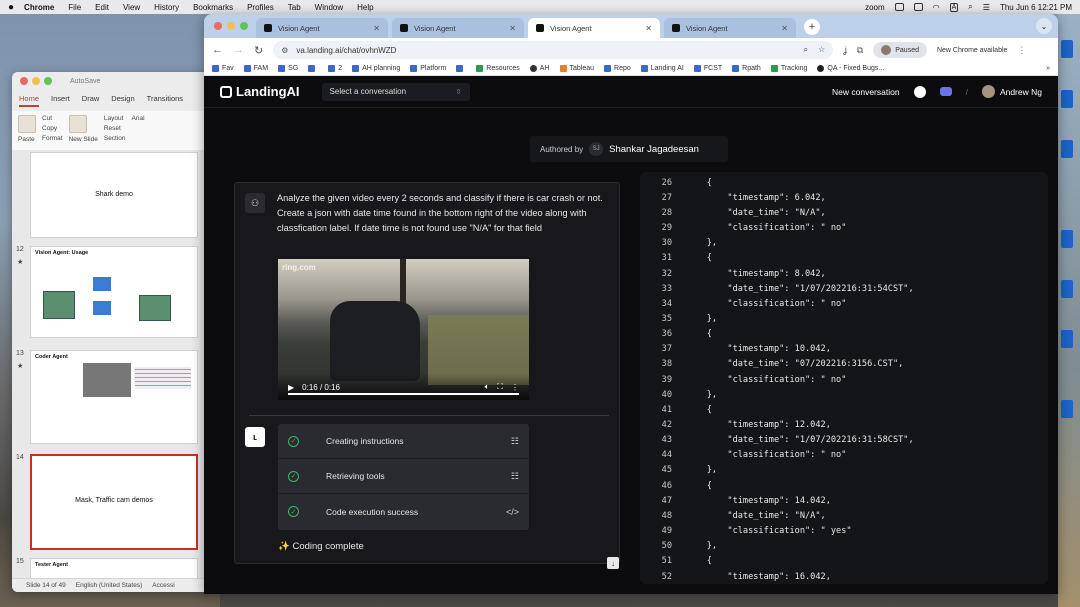  What do you see at coordinates (260, 7) in the screenshot?
I see `menu-profiles: Profiles` at bounding box center [260, 7].